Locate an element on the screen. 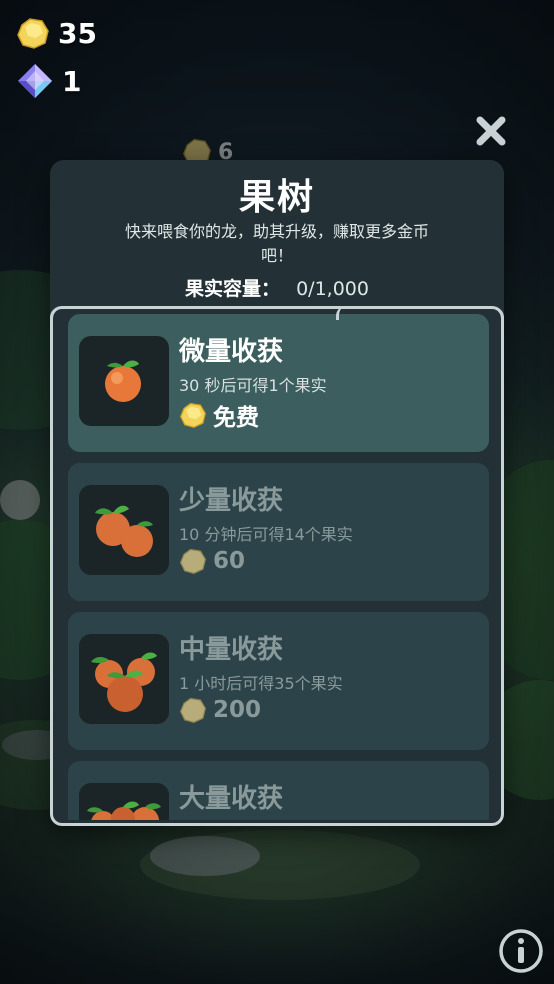 The width and height of the screenshot is (554, 984). gem-icon is located at coordinates (35, 81).